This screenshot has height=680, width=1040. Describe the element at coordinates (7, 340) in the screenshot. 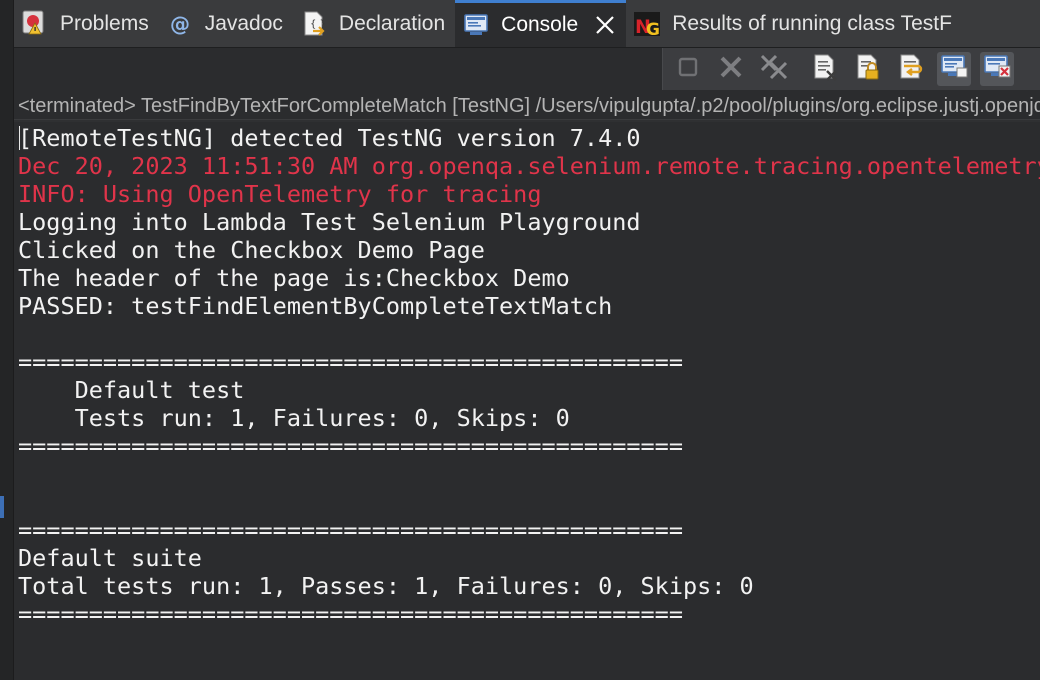

I see `left-gutter` at that location.